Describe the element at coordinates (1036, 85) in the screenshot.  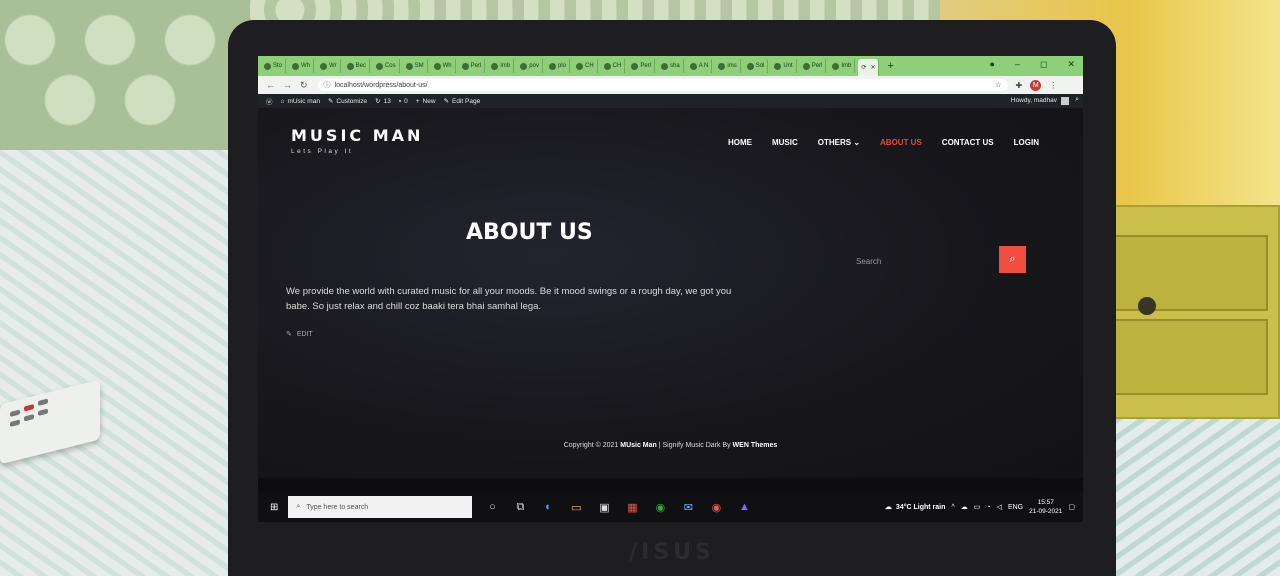
I see `profile-avatar: M` at that location.